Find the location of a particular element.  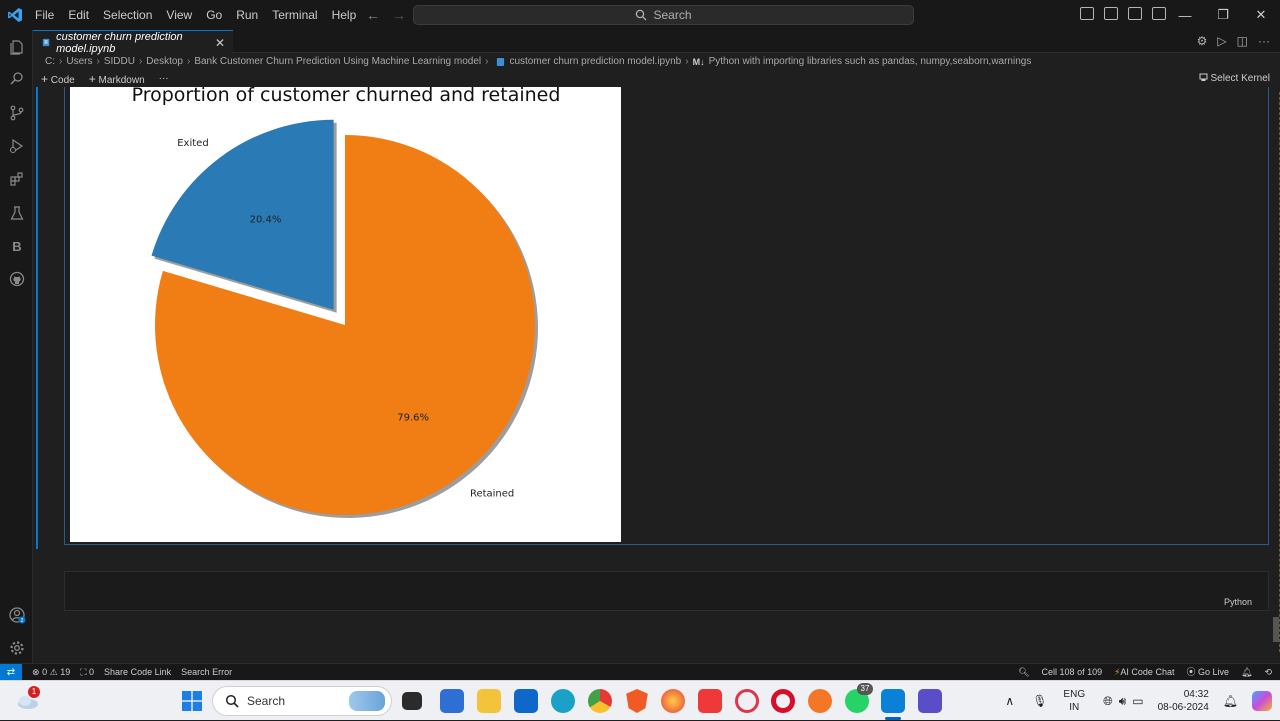

add-code-cell-button: + Code is located at coordinates (58, 79).